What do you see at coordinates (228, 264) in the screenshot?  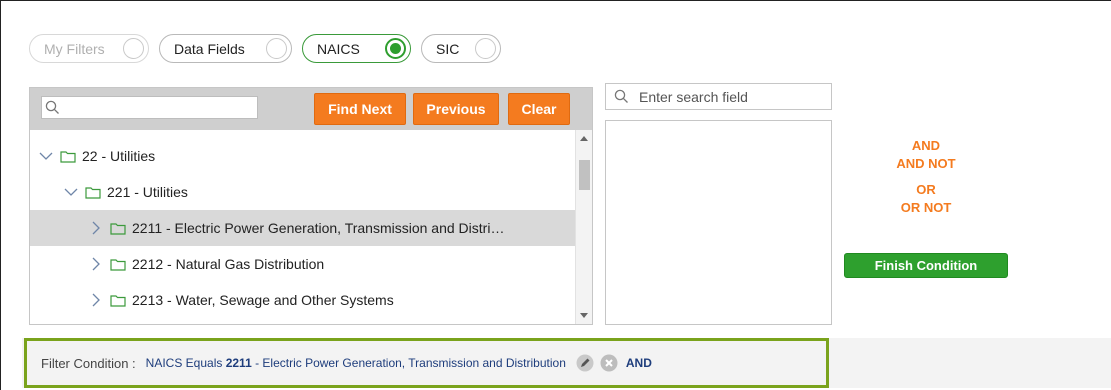 I see `tree-node-label: 2212 - Natural Gas Distribution` at bounding box center [228, 264].